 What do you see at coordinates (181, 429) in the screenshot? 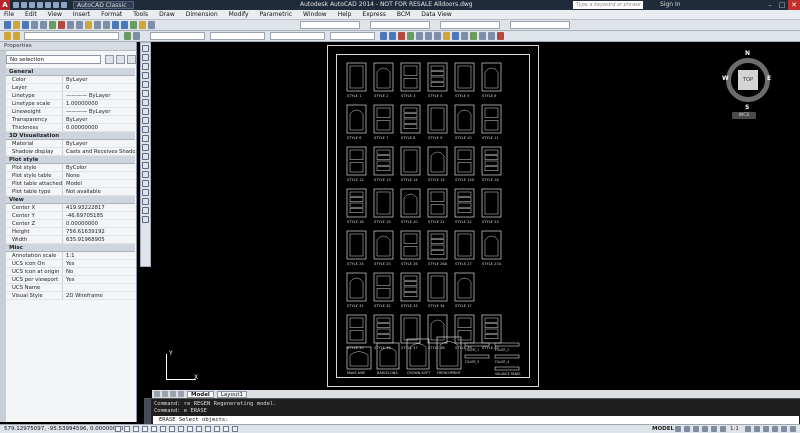
I see `object-snap-tracking-icon` at bounding box center [181, 429].